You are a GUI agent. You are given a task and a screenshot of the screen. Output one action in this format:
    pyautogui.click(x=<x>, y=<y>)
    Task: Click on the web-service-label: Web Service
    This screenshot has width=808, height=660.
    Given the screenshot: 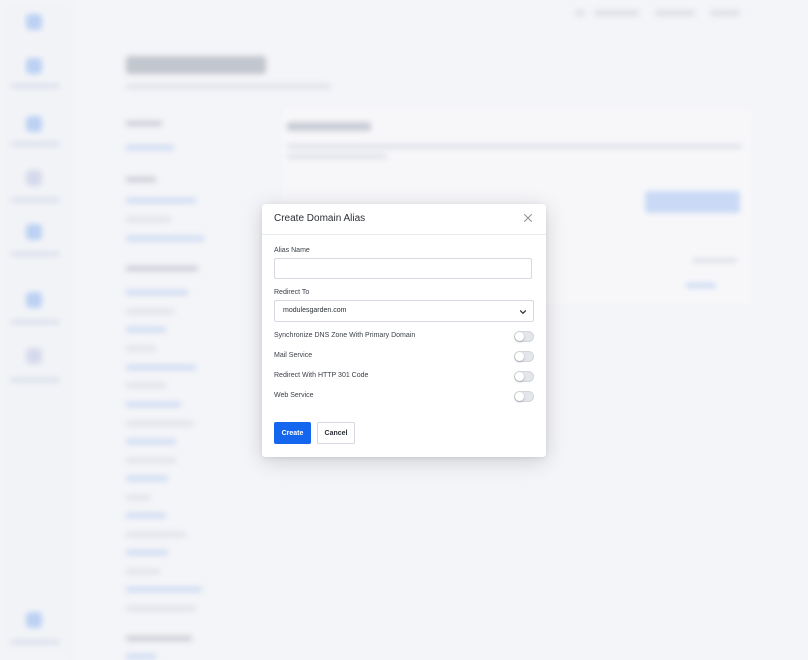 What is the action you would take?
    pyautogui.click(x=294, y=395)
    